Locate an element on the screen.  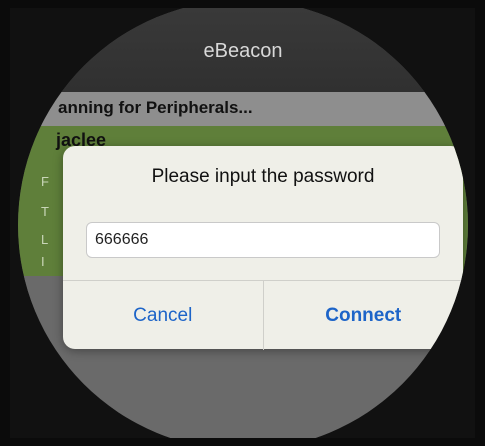
device-field-initial: L is located at coordinates (45, 239).